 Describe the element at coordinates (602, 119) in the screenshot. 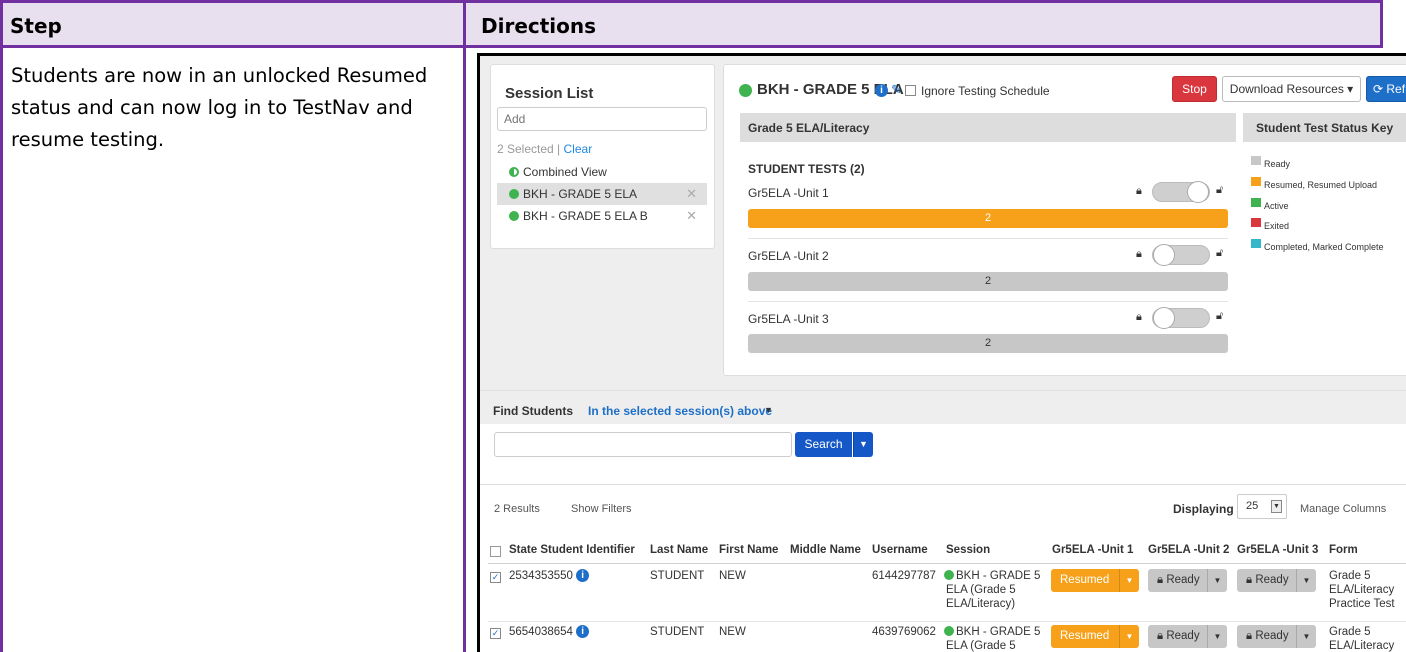

I see `session-add-input` at that location.